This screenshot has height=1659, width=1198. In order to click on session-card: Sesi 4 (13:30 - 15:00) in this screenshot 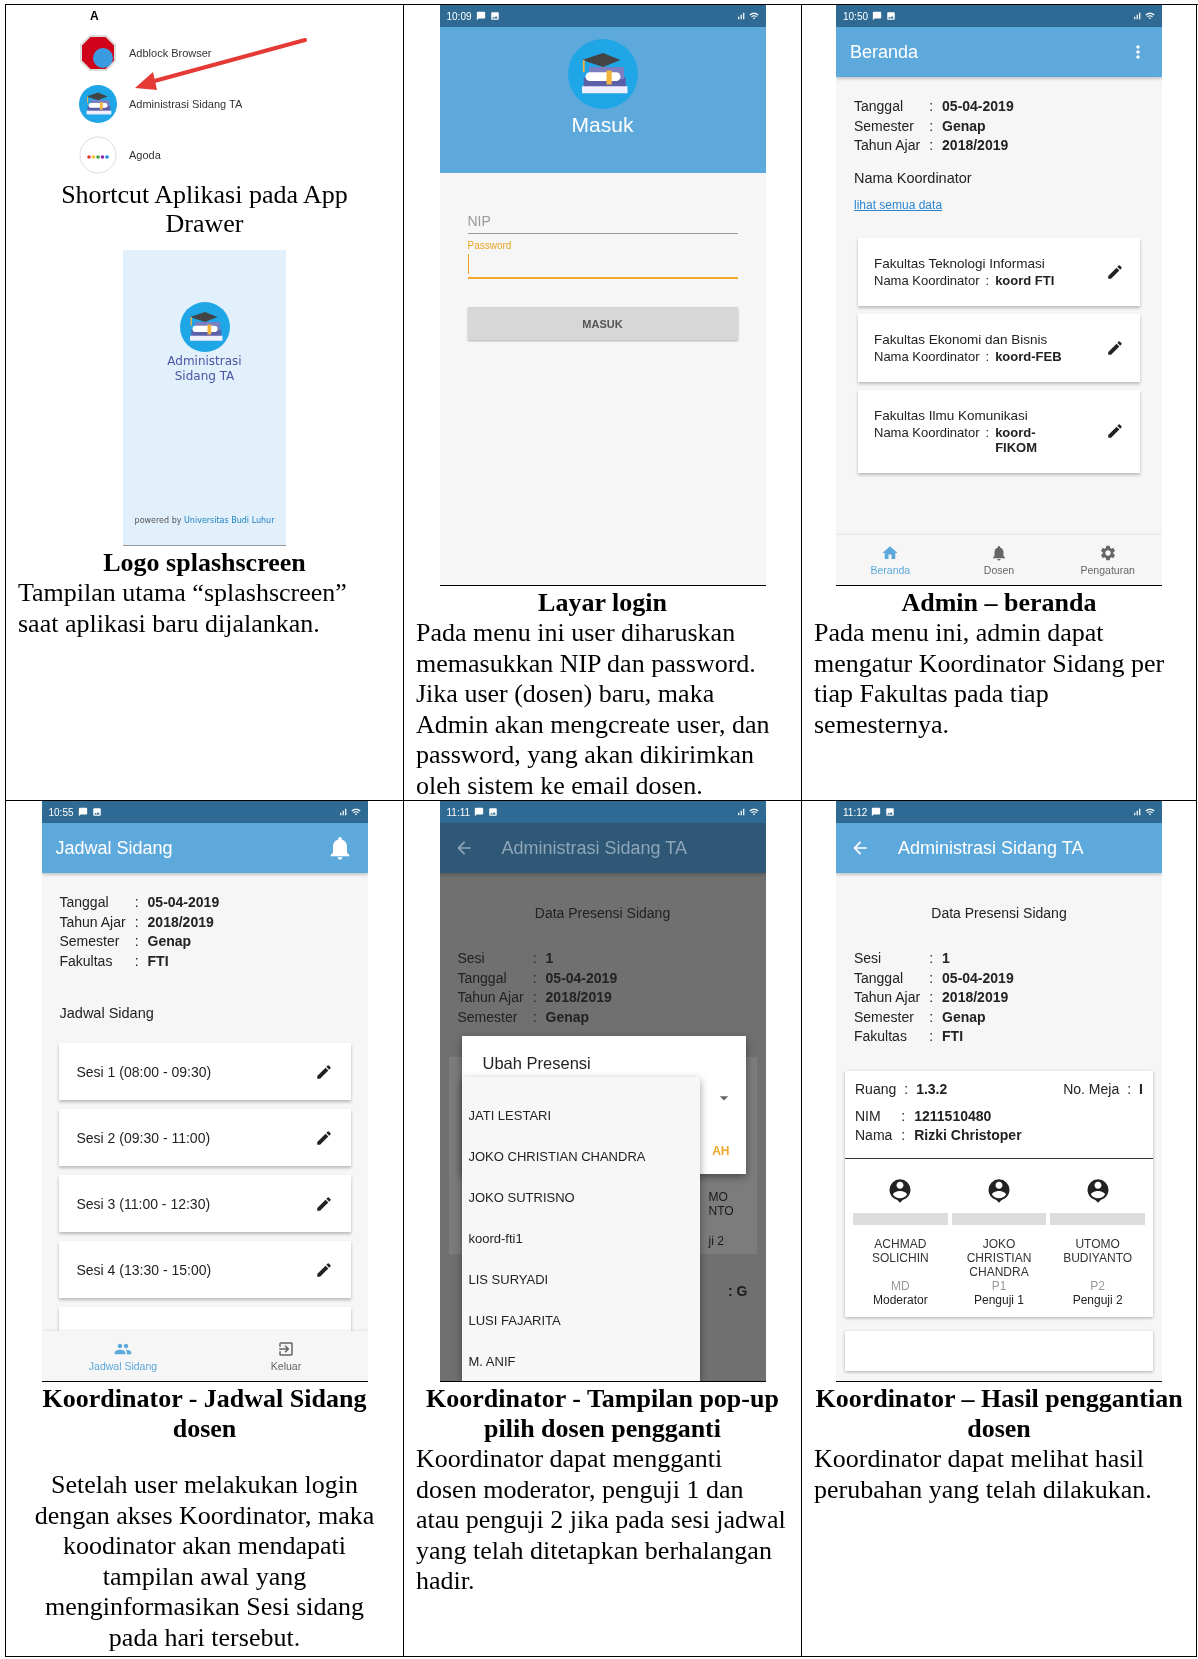, I will do `click(204, 1269)`.